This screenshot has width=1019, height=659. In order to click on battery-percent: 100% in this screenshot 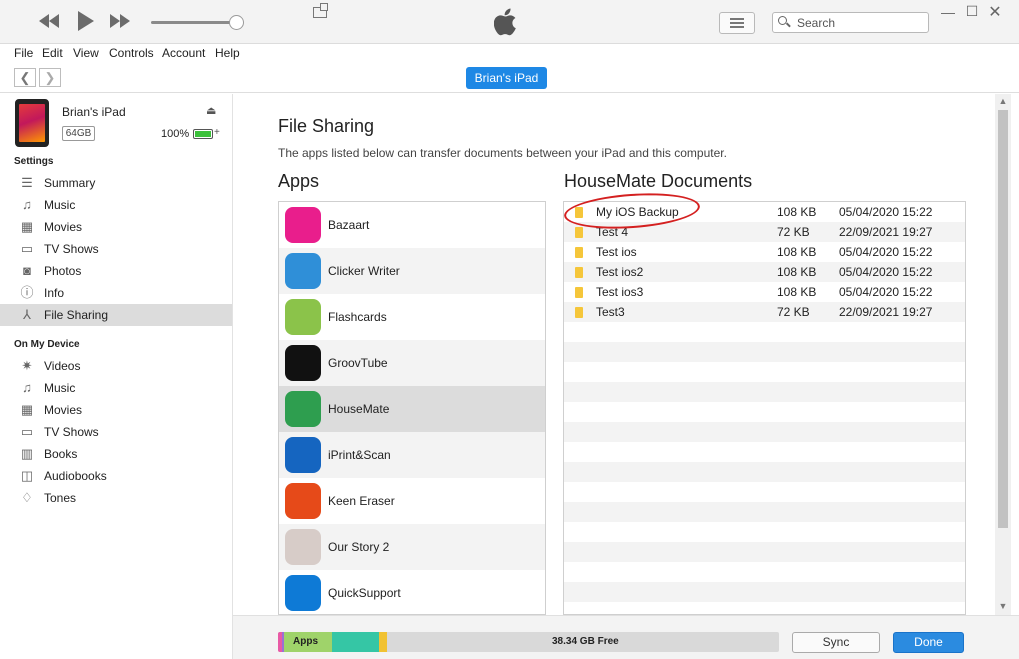, I will do `click(175, 134)`.